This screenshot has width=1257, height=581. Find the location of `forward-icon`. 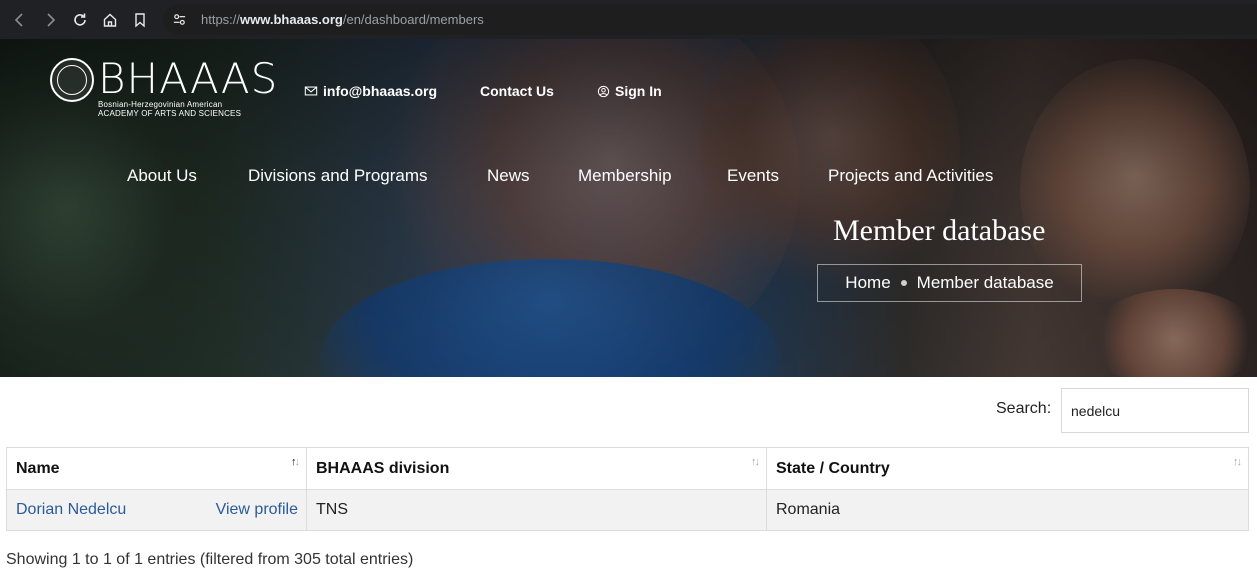

forward-icon is located at coordinates (50, 20).